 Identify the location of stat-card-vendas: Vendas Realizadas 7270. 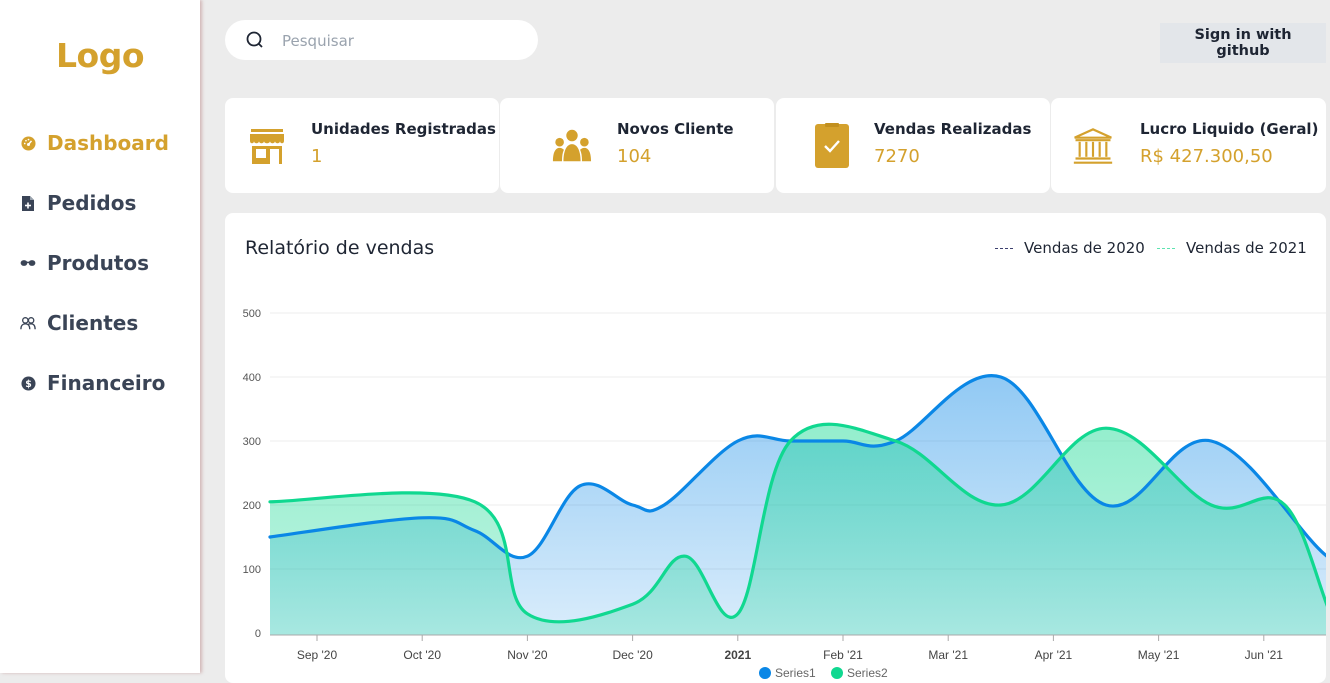
(913, 145).